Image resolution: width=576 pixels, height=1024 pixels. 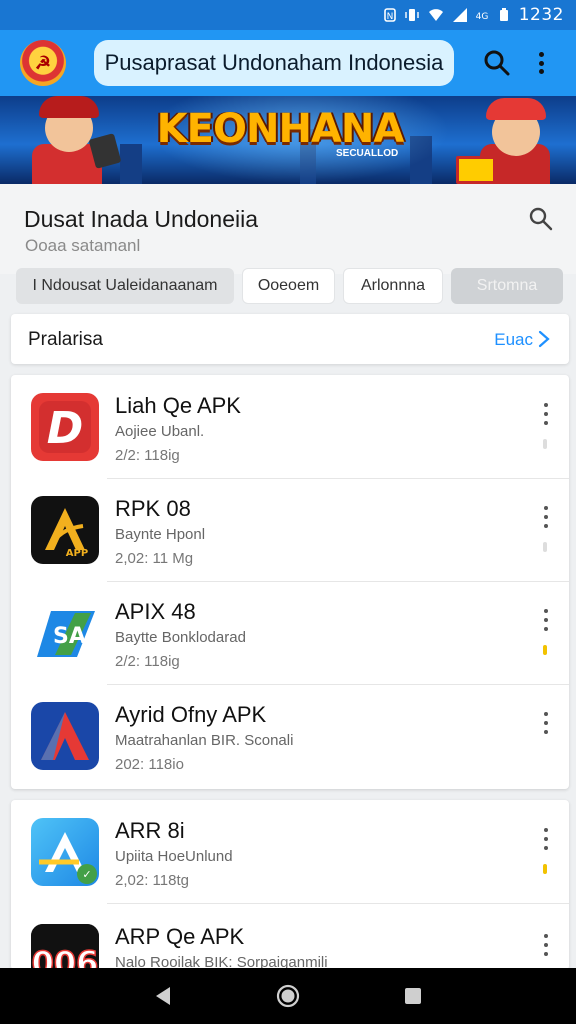 I want to click on section-subtitle: Ooaa satamanl, so click(x=83, y=245).